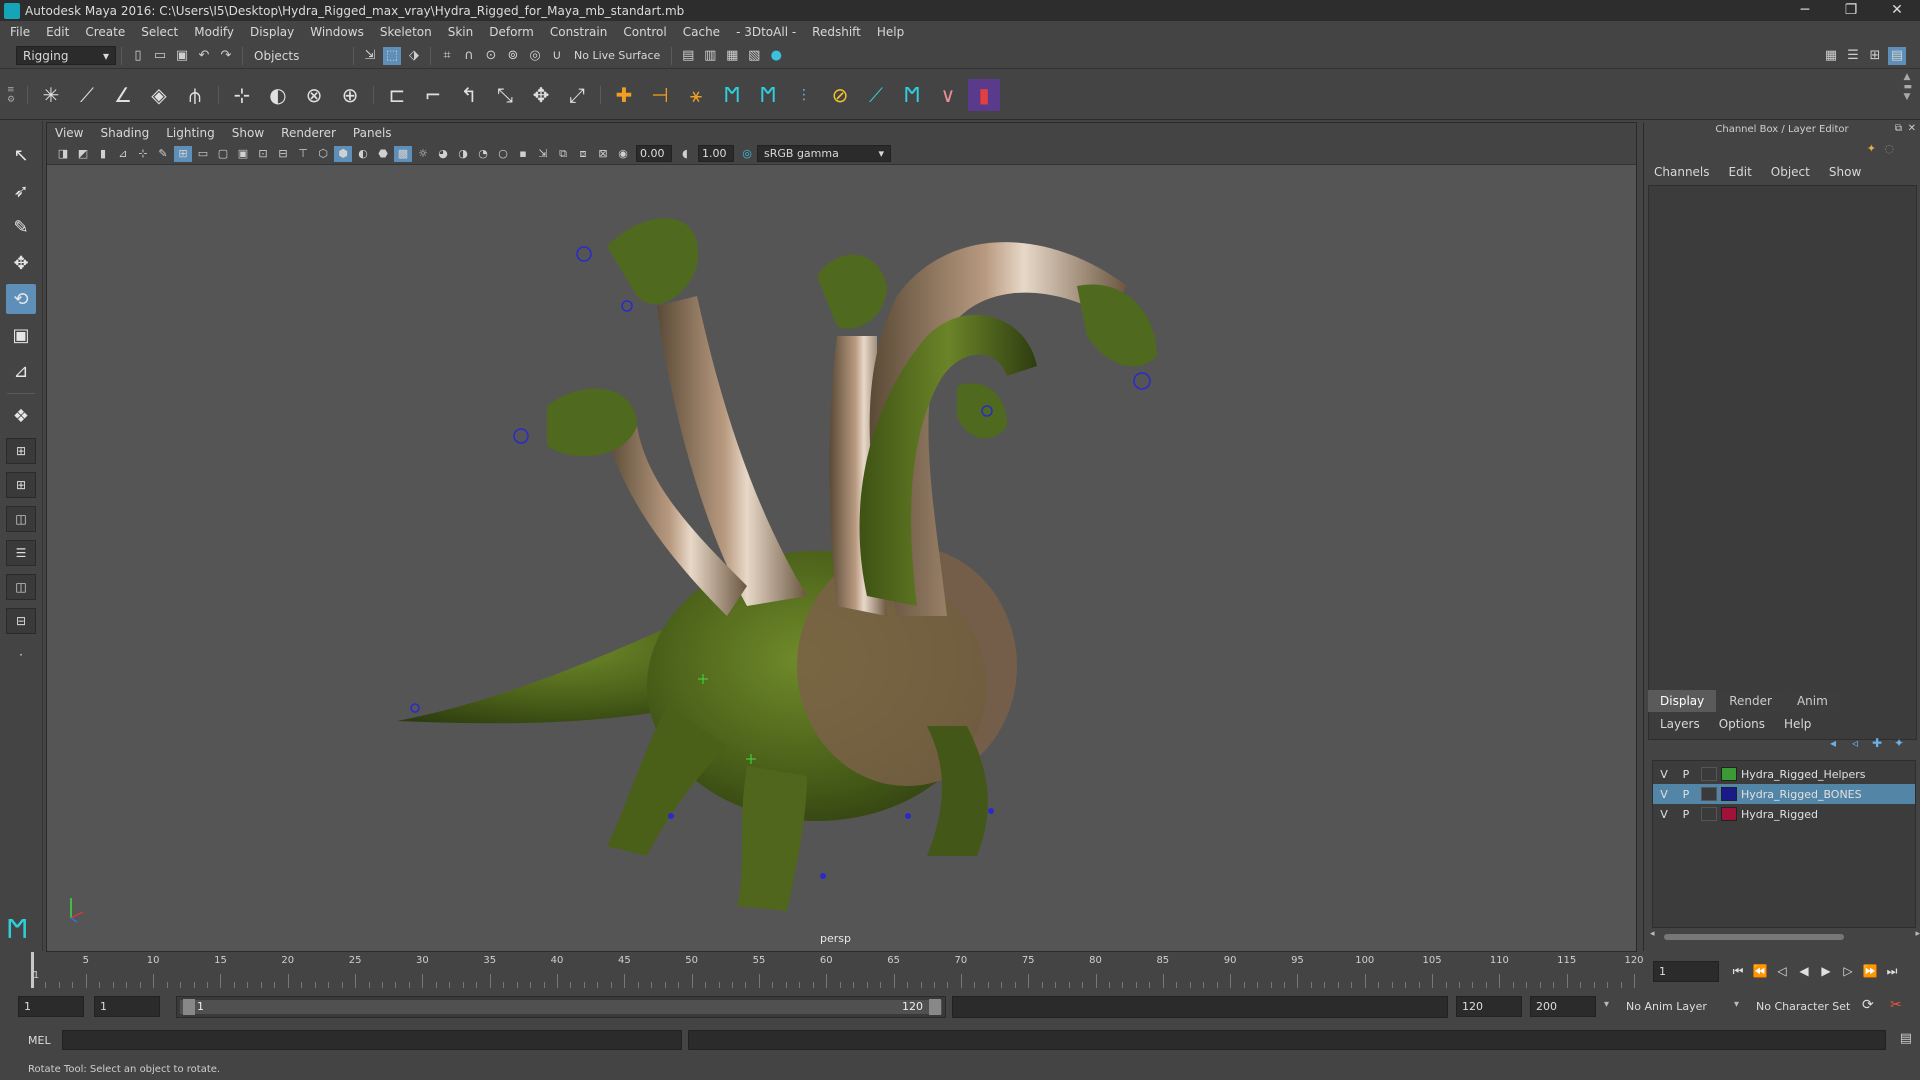  What do you see at coordinates (469, 56) in the screenshot?
I see `snap-curve-icon: ∩` at bounding box center [469, 56].